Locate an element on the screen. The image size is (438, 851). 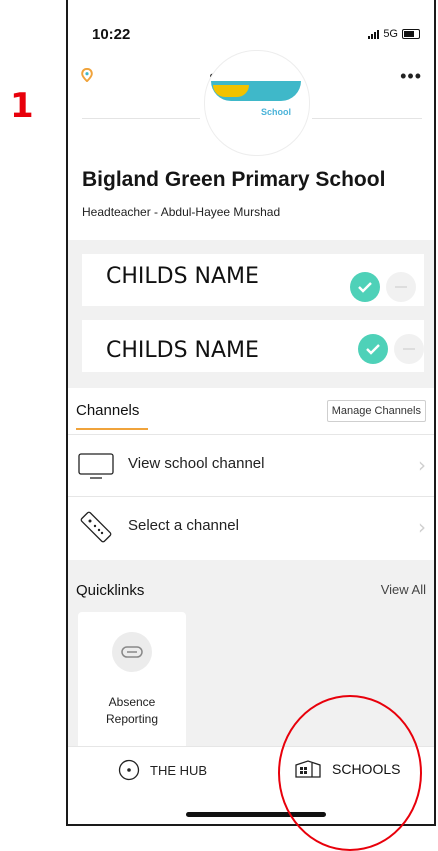
signal-icon is located at coordinates (374, 34).